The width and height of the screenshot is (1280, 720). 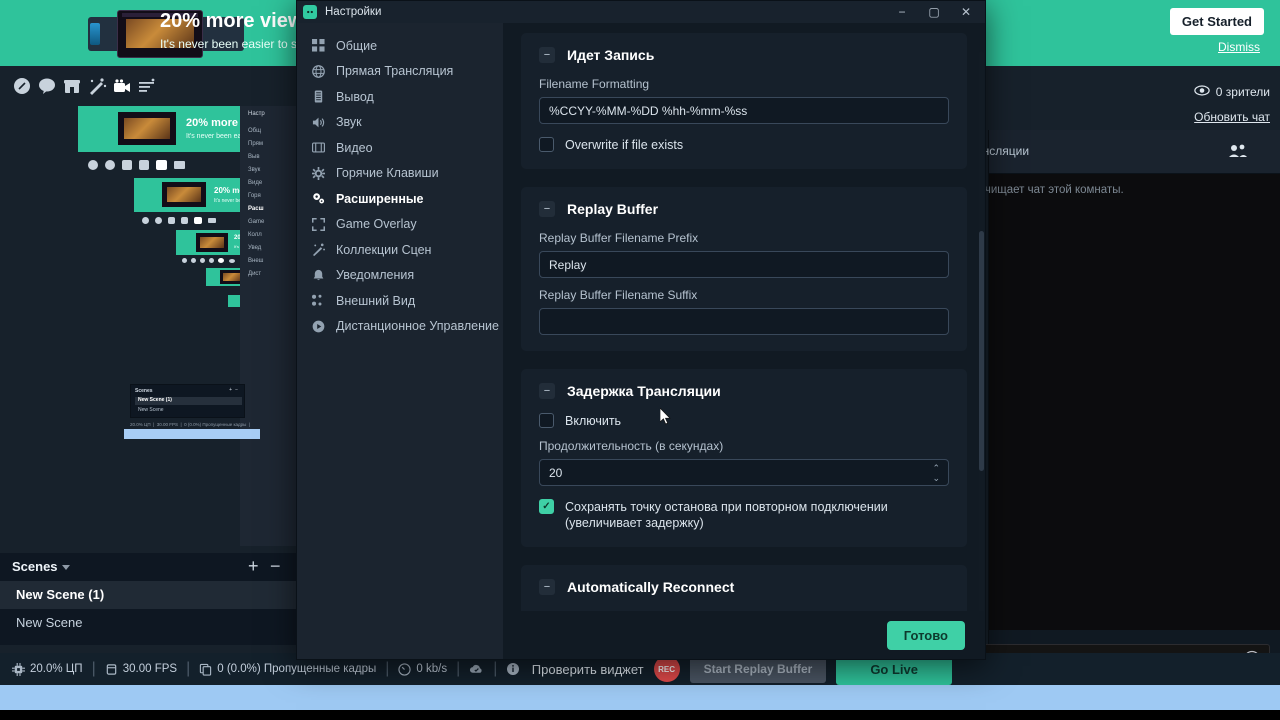 What do you see at coordinates (966, 12) in the screenshot?
I see `close-button: ✕` at bounding box center [966, 12].